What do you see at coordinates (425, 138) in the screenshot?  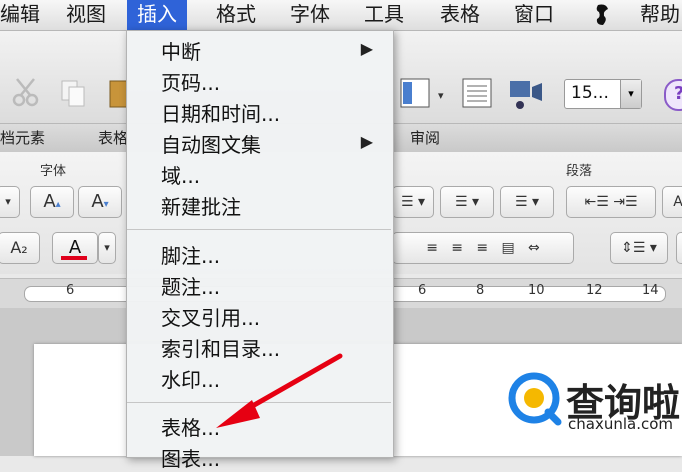 I see `tab-review: 审阅` at bounding box center [425, 138].